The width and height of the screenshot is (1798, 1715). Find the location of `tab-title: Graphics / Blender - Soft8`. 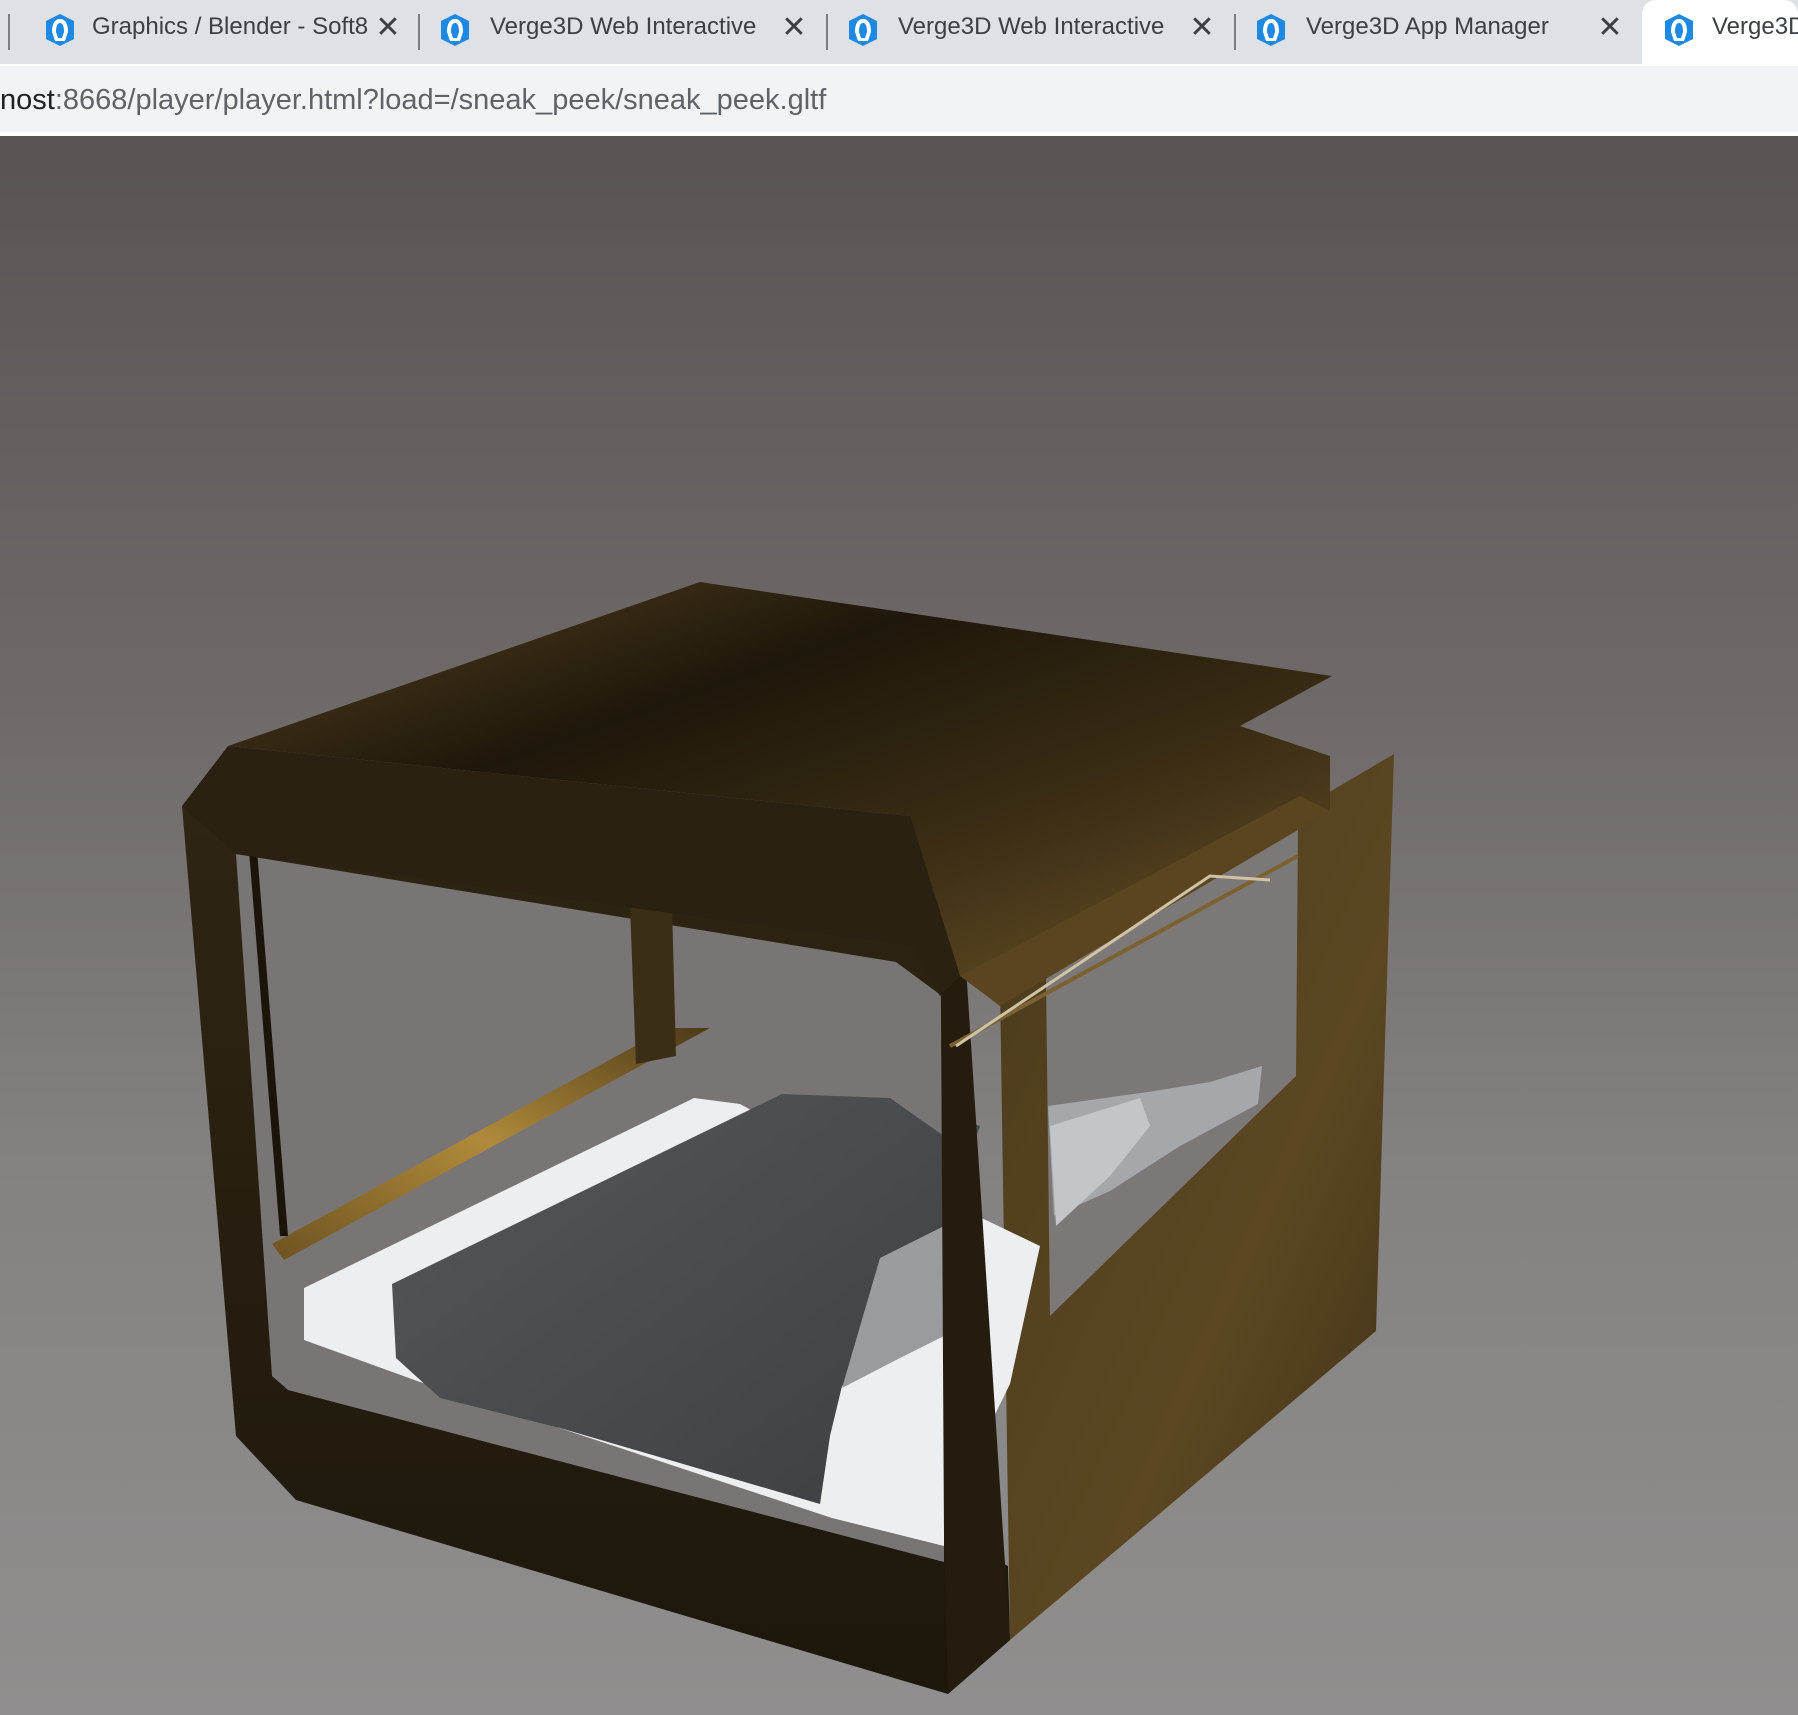

tab-title: Graphics / Blender - Soft8 is located at coordinates (230, 26).